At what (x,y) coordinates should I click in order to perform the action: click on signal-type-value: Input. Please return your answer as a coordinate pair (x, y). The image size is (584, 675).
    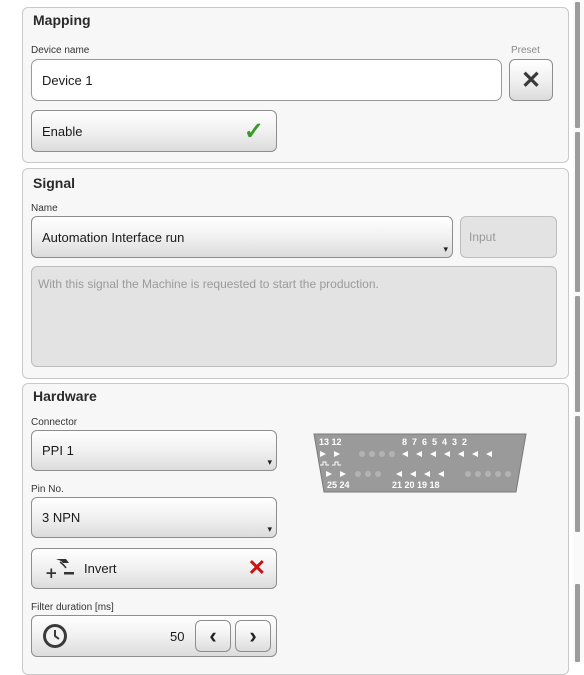
    Looking at the image, I should click on (482, 237).